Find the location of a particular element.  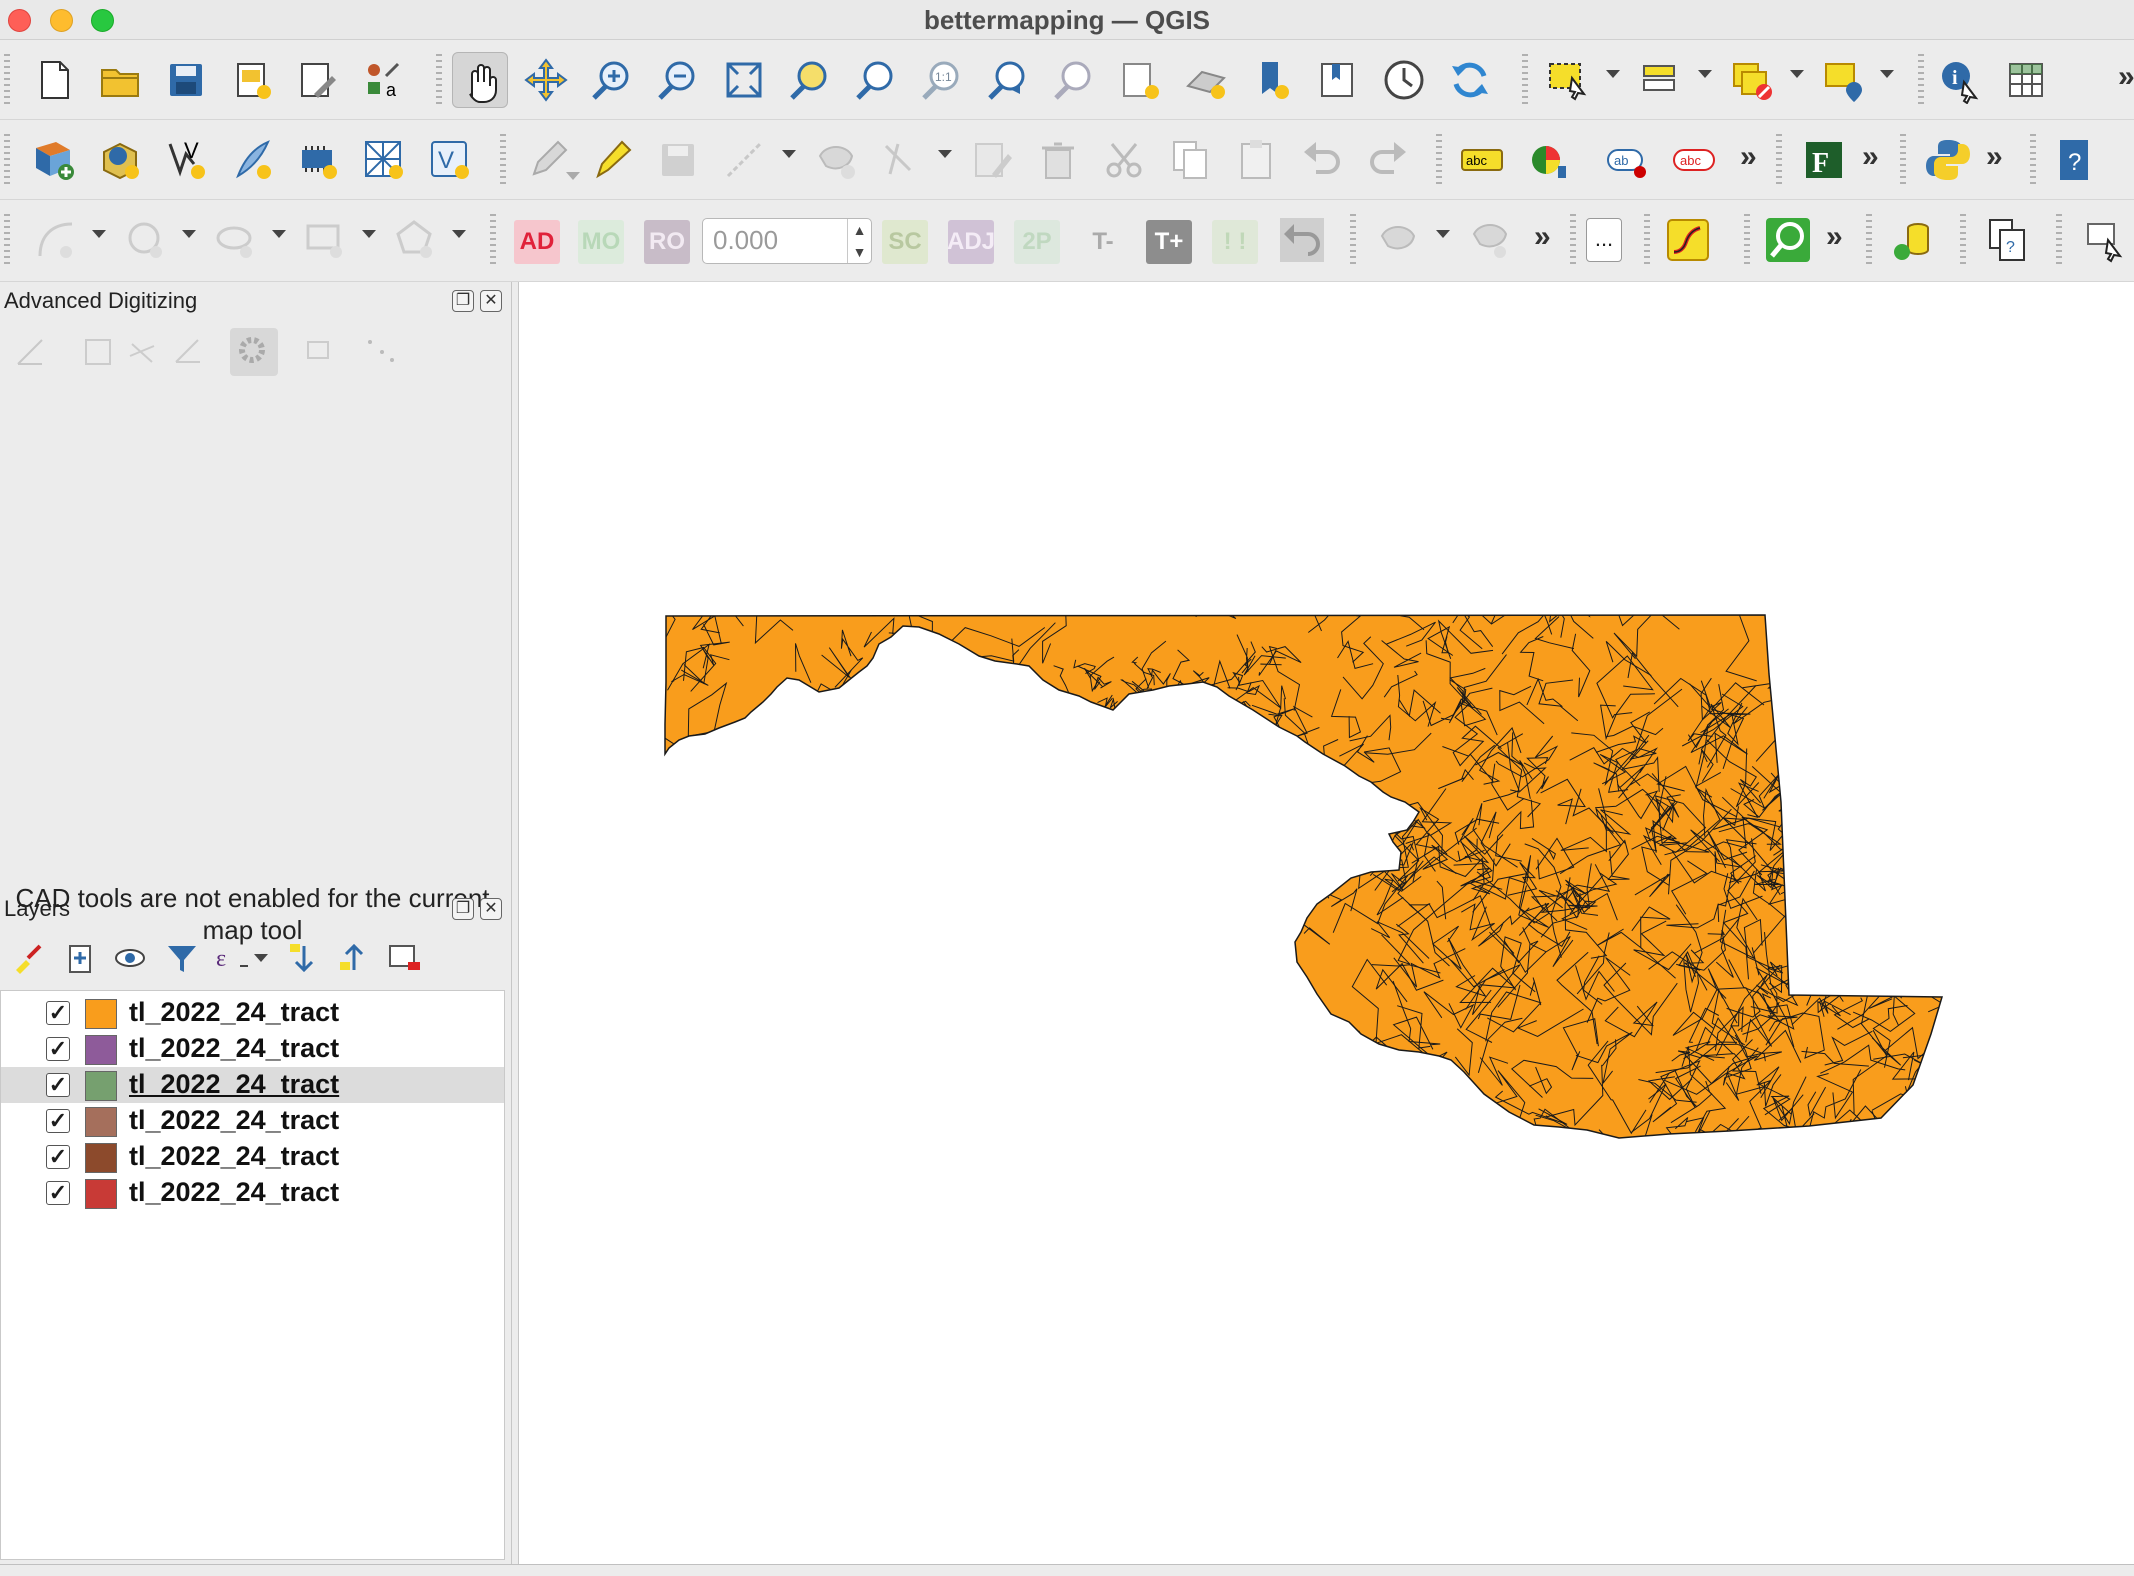

deselect-features-icon is located at coordinates (1752, 80).